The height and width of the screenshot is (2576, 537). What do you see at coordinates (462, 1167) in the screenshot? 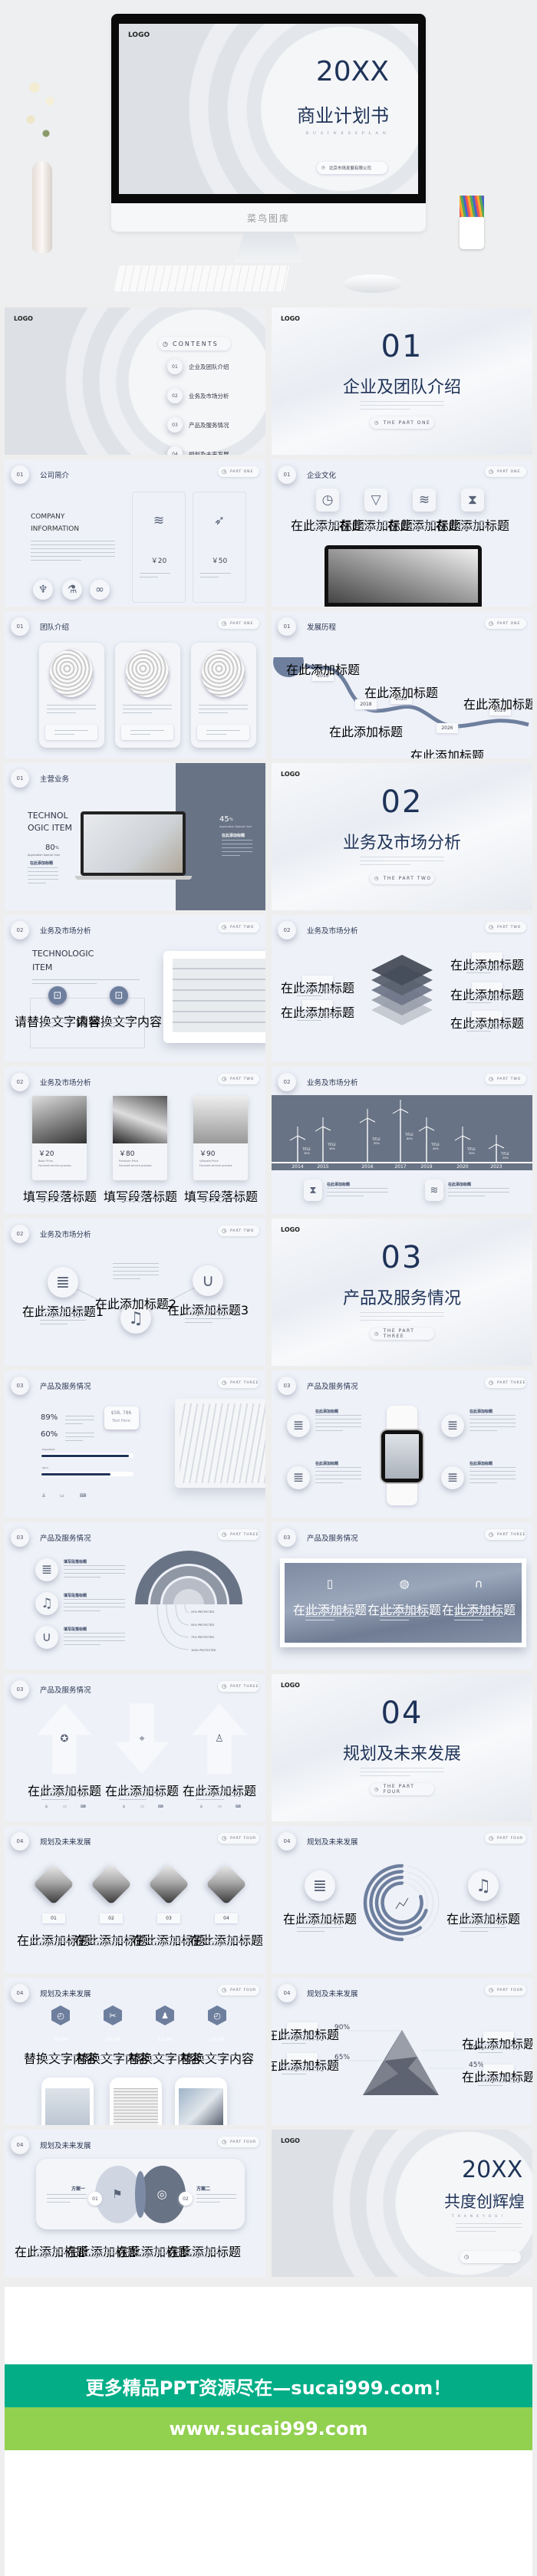
I see `year-label: 2020` at bounding box center [462, 1167].